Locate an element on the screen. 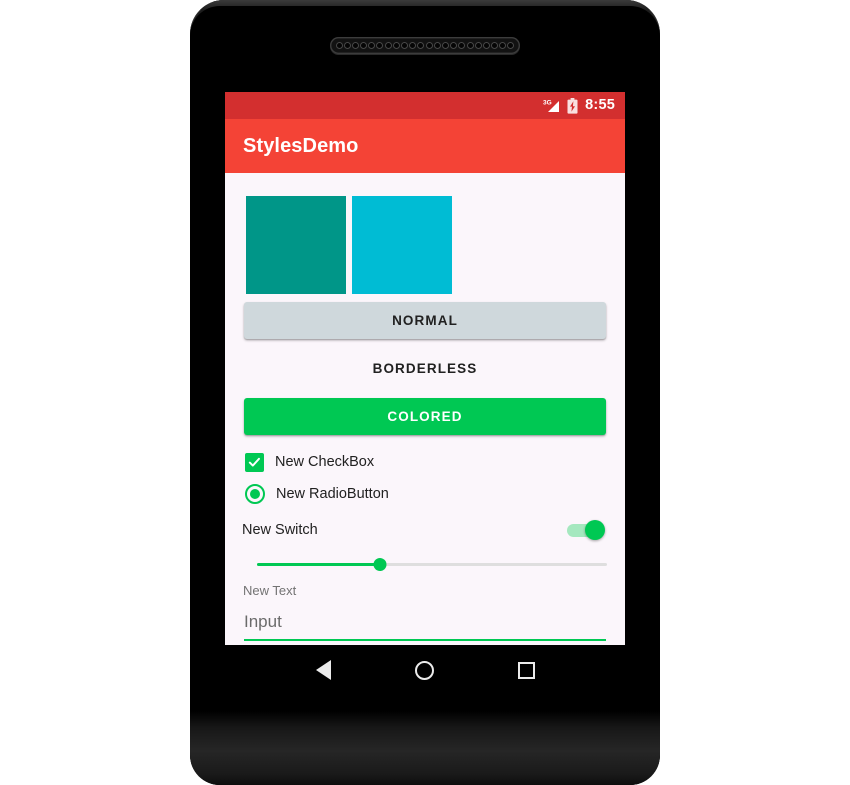 This screenshot has height=785, width=850. nav-home-button is located at coordinates (425, 670).